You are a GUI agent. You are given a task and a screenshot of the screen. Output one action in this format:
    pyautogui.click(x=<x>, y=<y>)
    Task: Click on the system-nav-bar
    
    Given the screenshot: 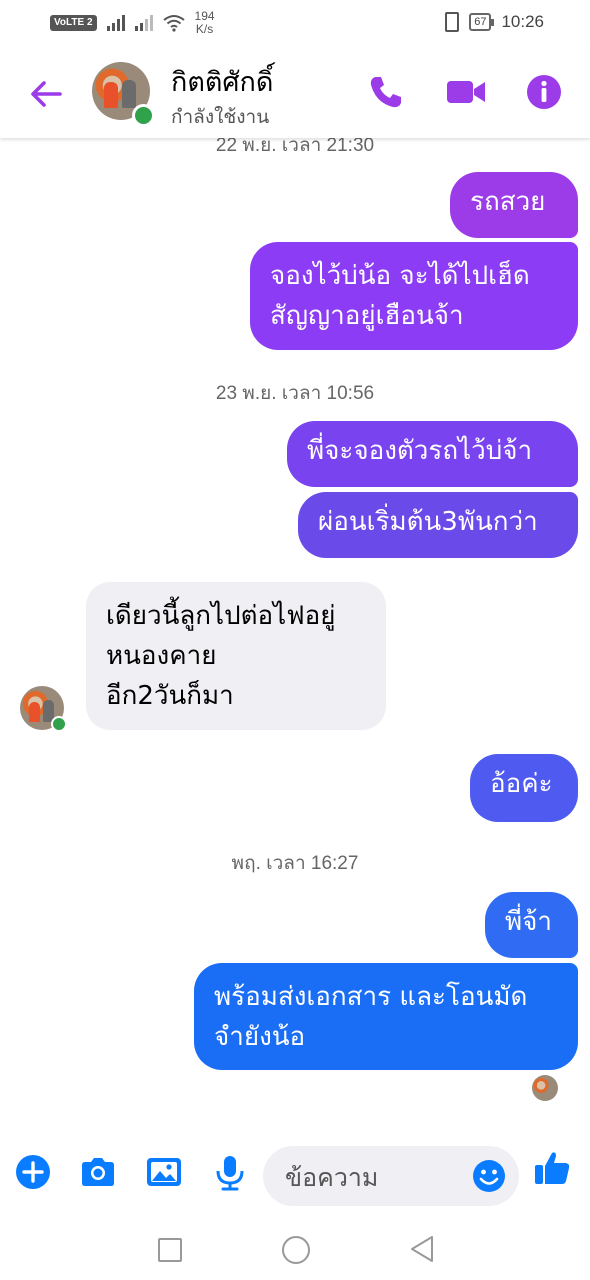 What is the action you would take?
    pyautogui.click(x=295, y=1254)
    